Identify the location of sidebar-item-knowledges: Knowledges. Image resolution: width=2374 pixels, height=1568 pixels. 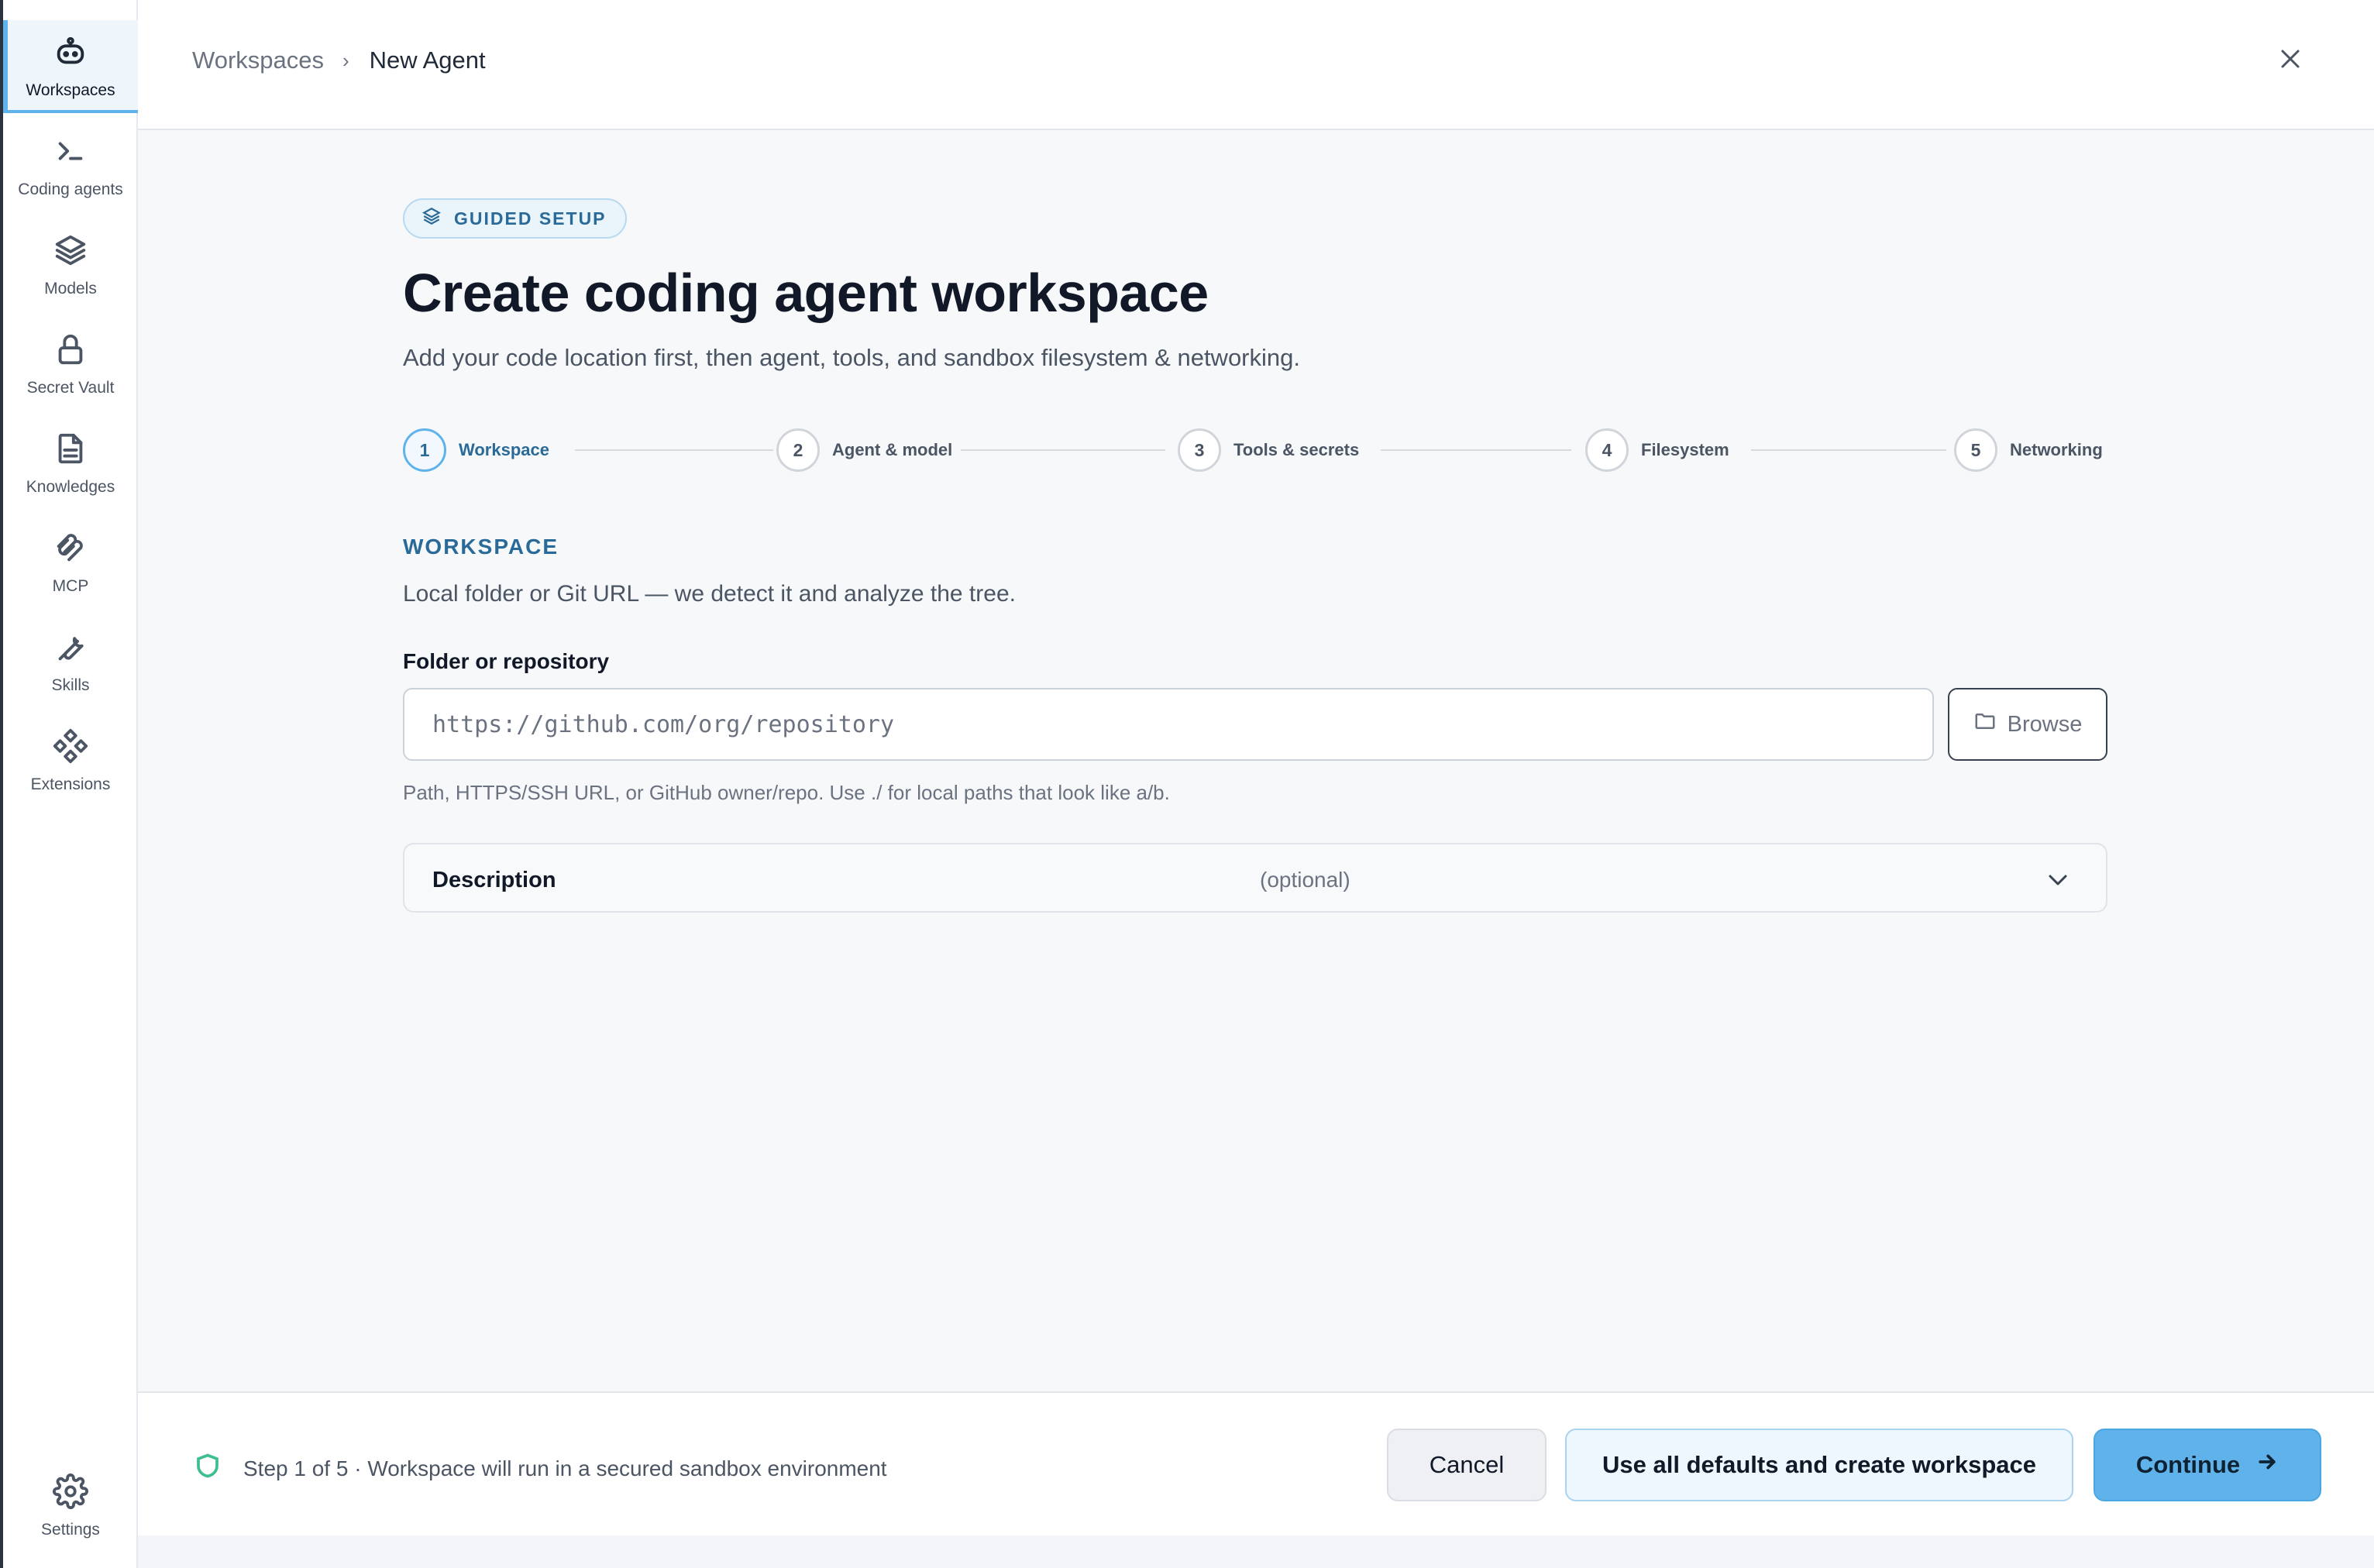
(70, 463).